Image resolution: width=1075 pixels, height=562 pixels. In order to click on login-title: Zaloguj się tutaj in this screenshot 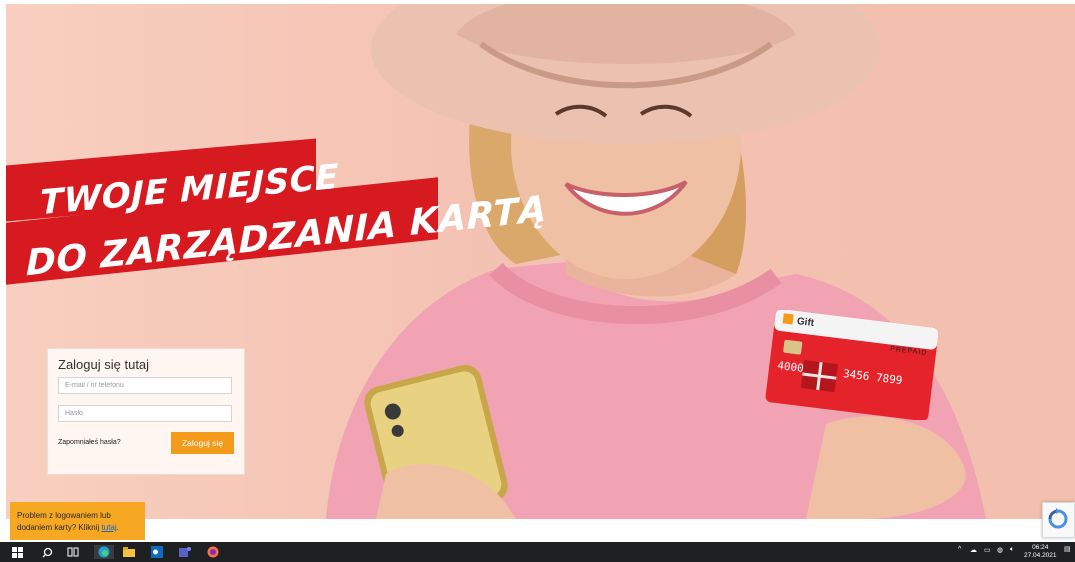, I will do `click(104, 364)`.